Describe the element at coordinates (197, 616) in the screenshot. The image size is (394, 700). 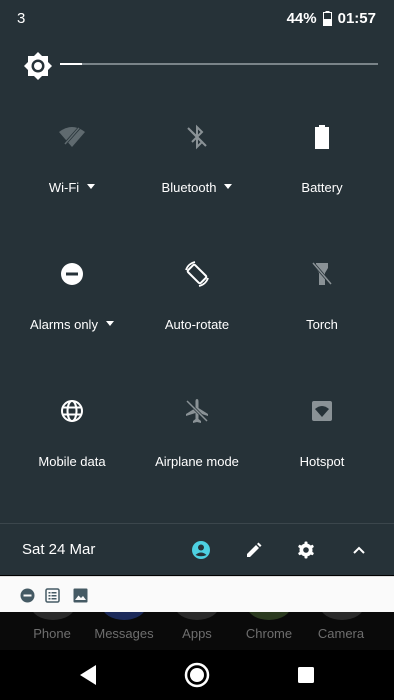
I see `apps-app-icon` at that location.